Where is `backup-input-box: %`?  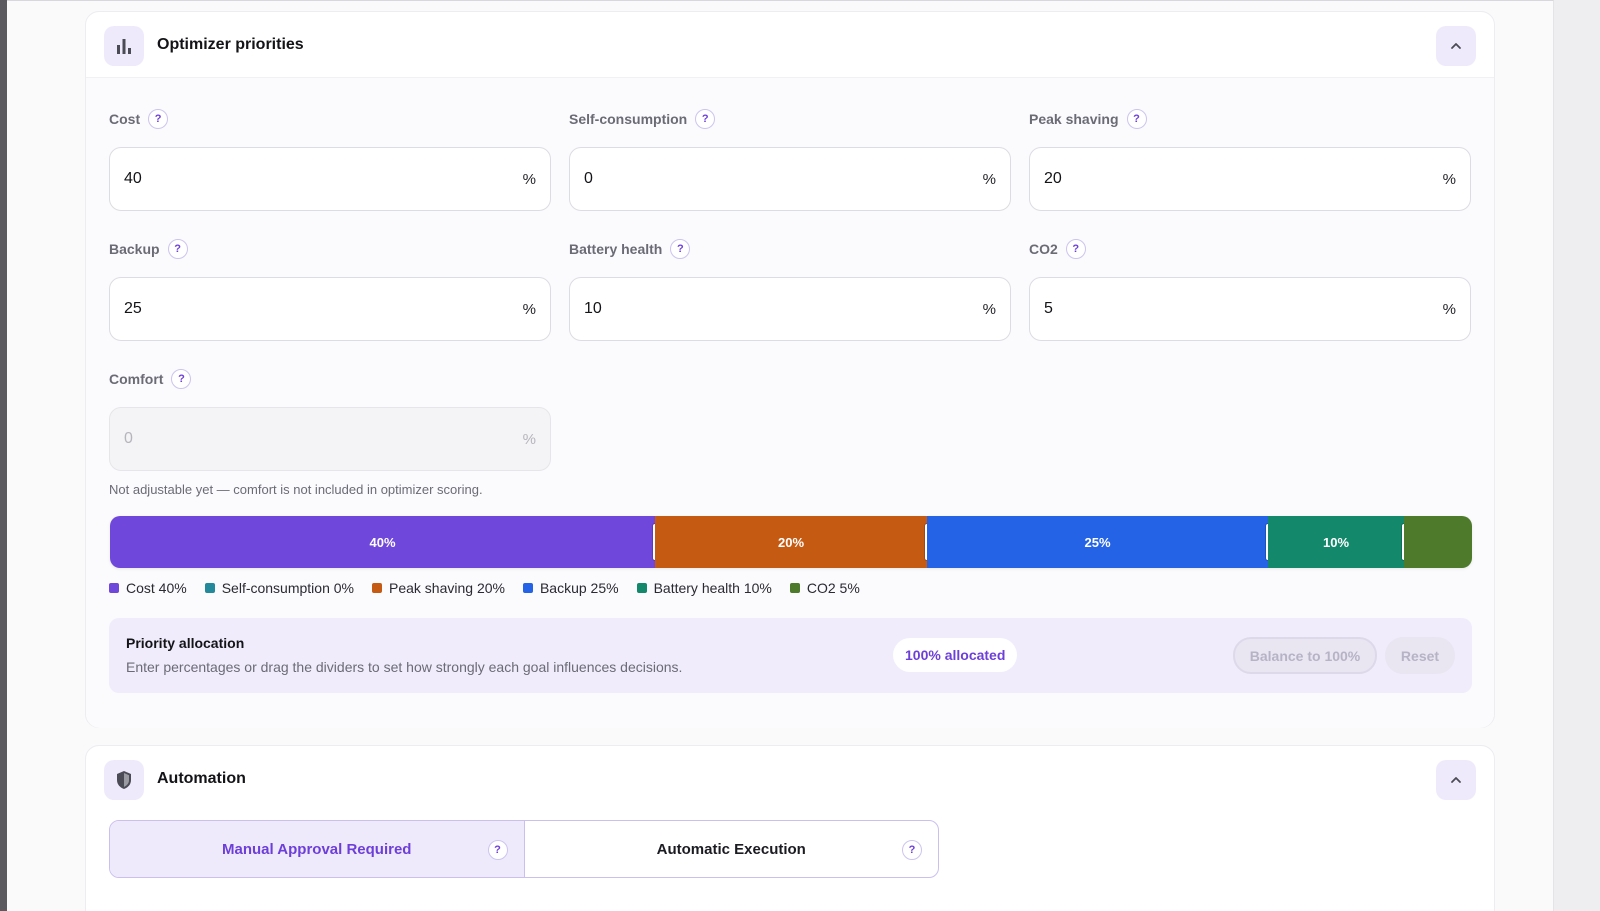
backup-input-box: % is located at coordinates (330, 309).